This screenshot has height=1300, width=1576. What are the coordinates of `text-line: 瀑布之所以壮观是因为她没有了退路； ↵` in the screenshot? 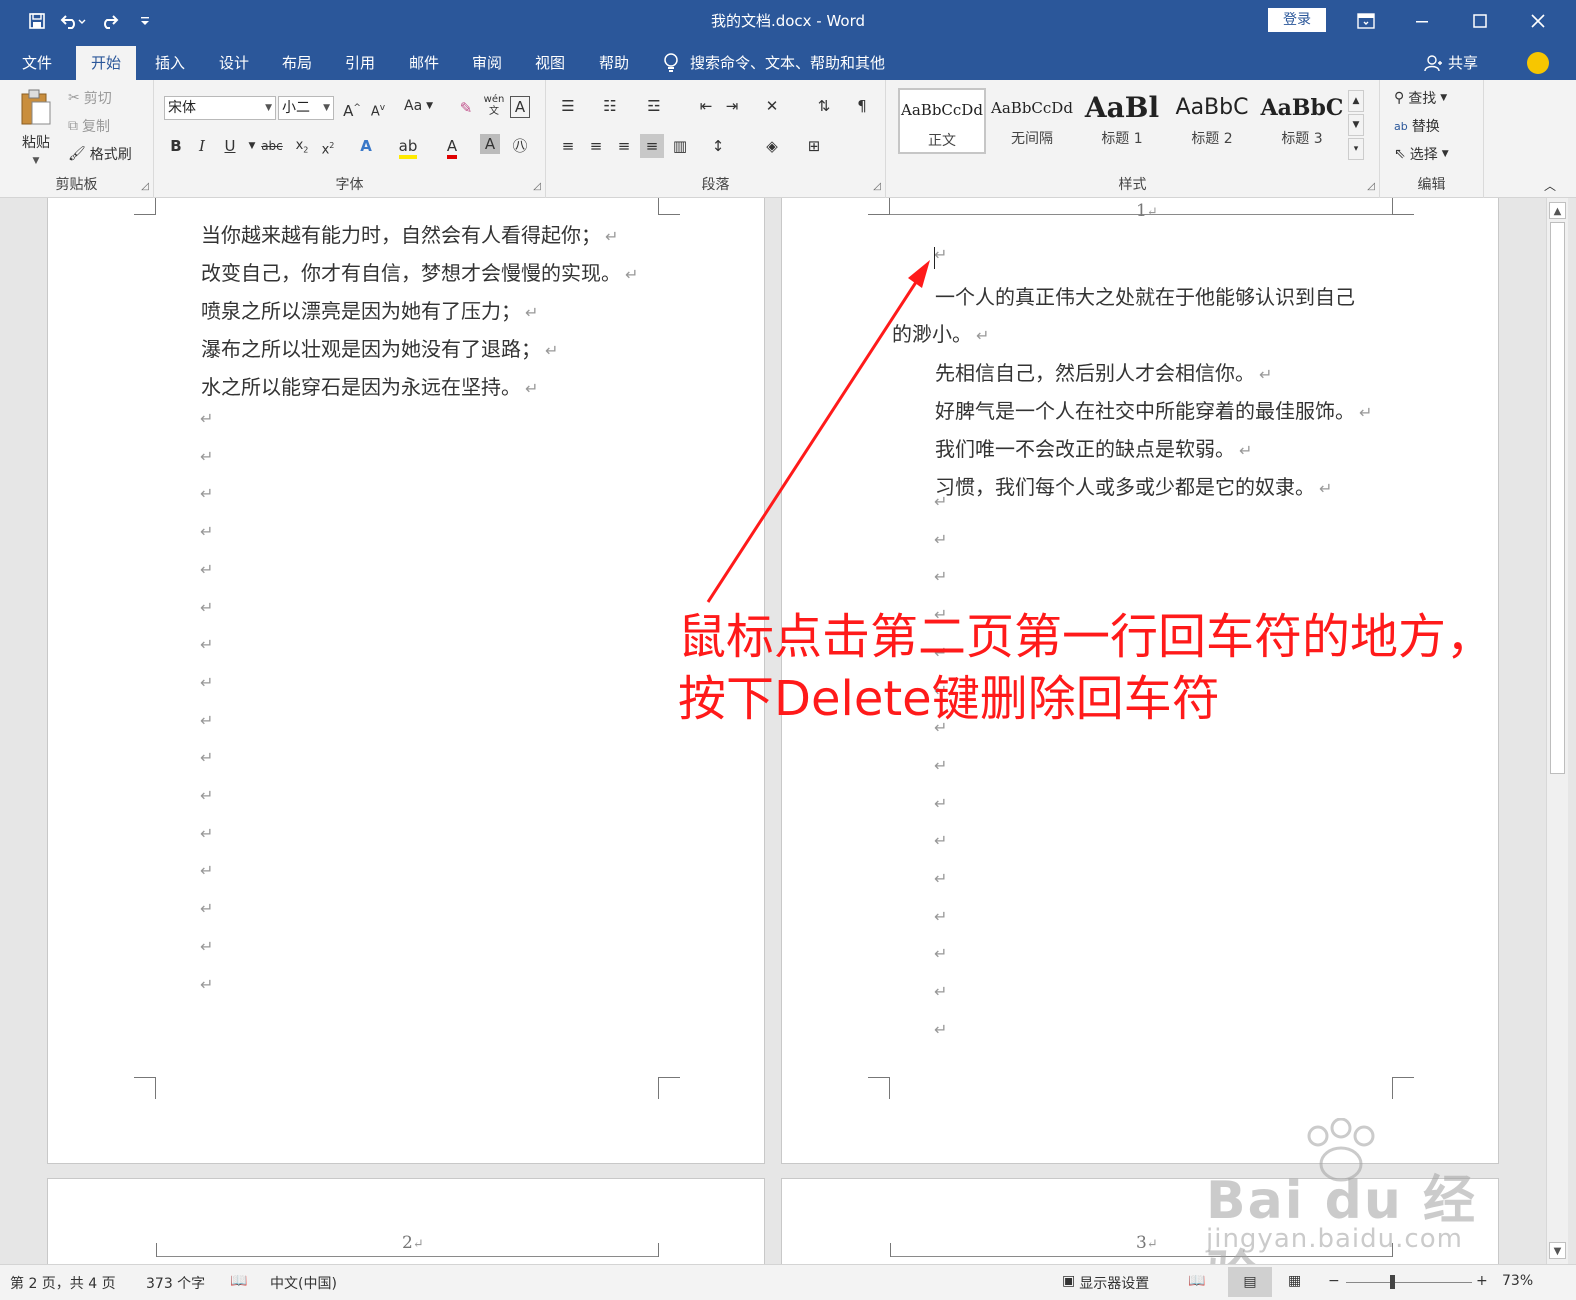 It's located at (379, 350).